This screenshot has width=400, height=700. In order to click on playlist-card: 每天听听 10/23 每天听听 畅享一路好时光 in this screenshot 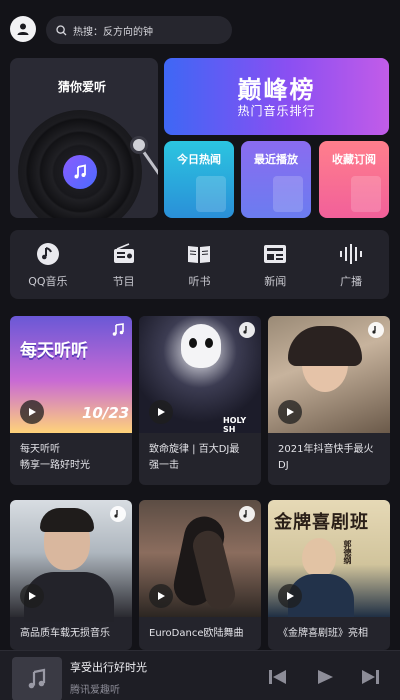, I will do `click(71, 400)`.